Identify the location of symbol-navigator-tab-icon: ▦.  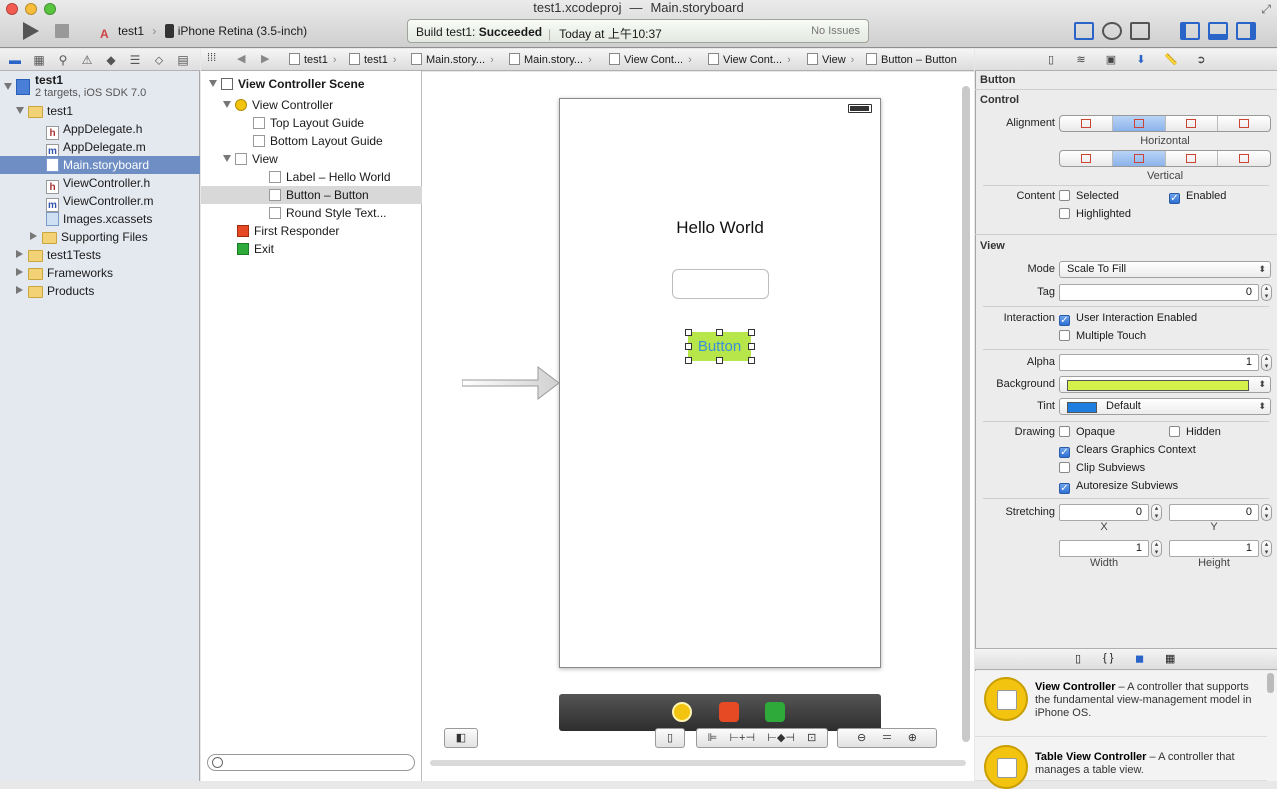
(39, 60).